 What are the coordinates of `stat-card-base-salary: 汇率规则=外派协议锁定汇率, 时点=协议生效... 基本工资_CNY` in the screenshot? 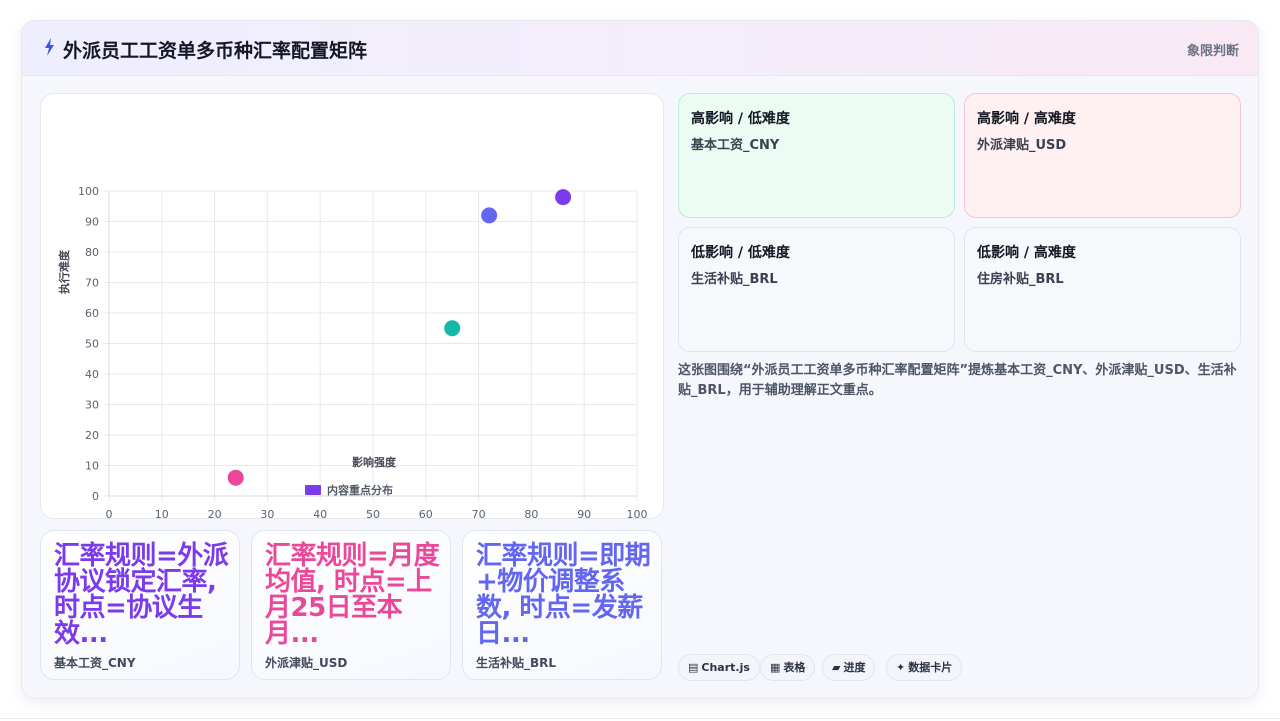 It's located at (140, 605).